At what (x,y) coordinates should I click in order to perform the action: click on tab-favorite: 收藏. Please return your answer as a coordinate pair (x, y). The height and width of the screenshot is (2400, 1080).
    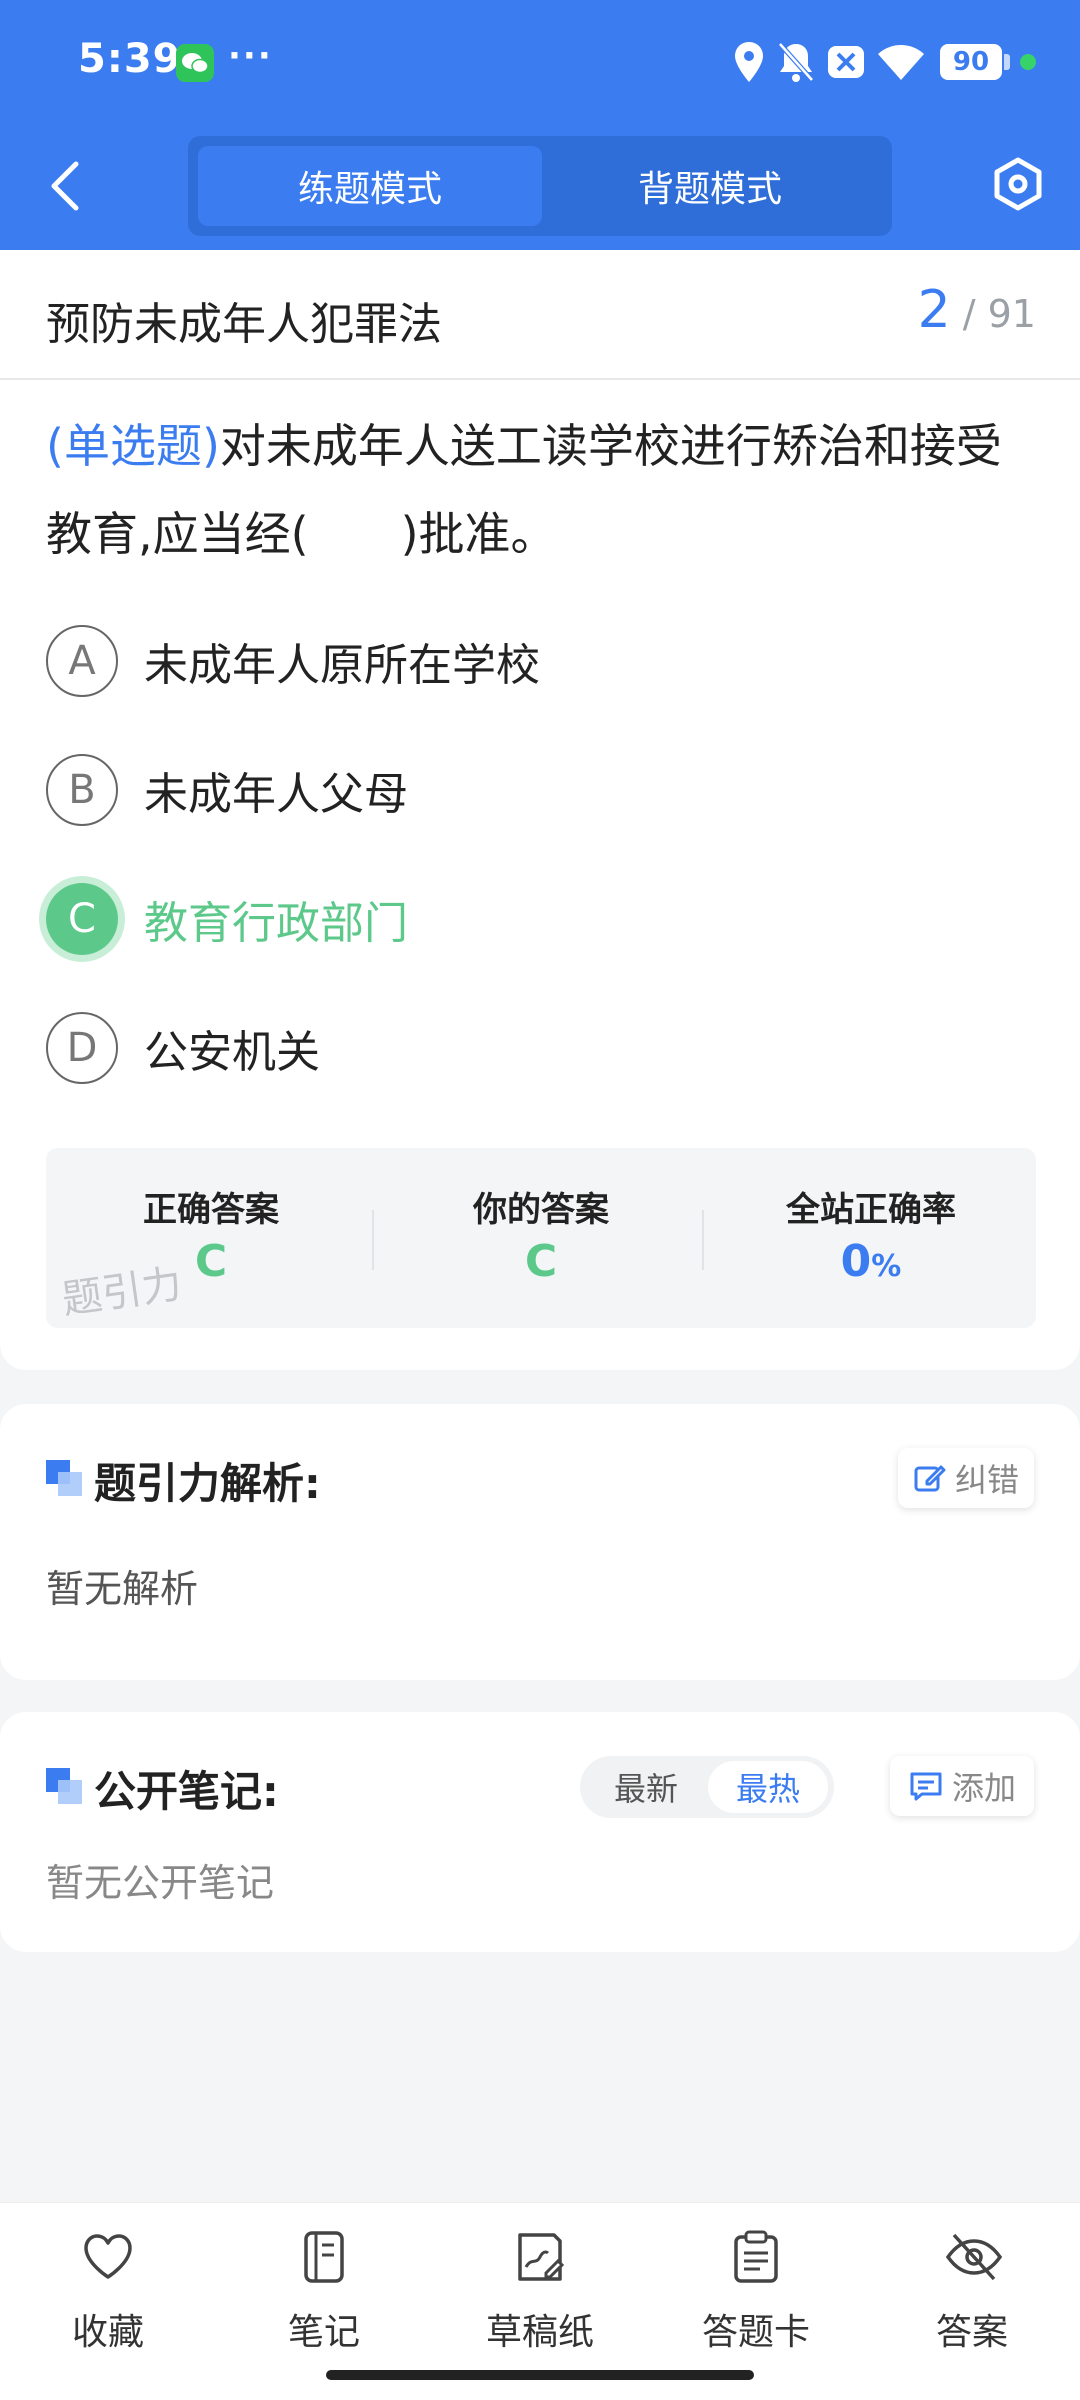
    Looking at the image, I should click on (108, 2304).